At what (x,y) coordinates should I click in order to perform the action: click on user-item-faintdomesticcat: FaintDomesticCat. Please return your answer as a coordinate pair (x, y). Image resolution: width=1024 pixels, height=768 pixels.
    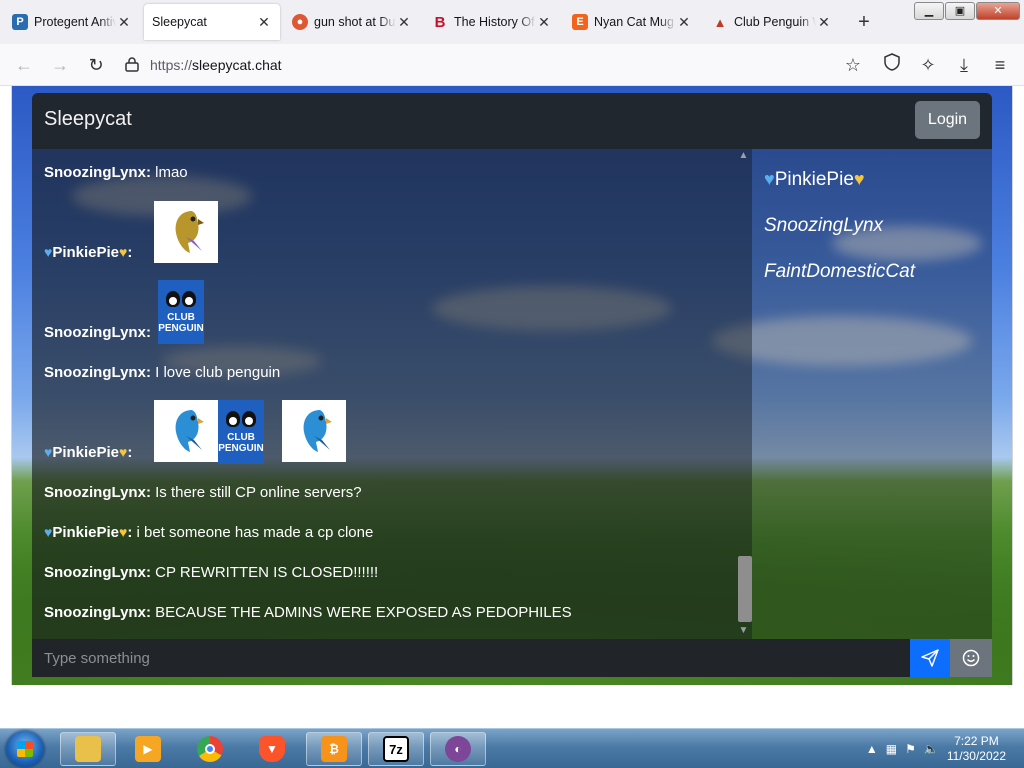
    Looking at the image, I should click on (839, 272).